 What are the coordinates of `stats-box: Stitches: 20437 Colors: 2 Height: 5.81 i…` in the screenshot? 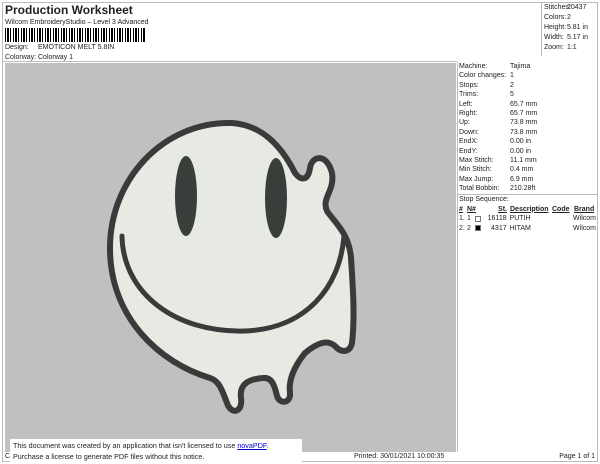 It's located at (569, 29).